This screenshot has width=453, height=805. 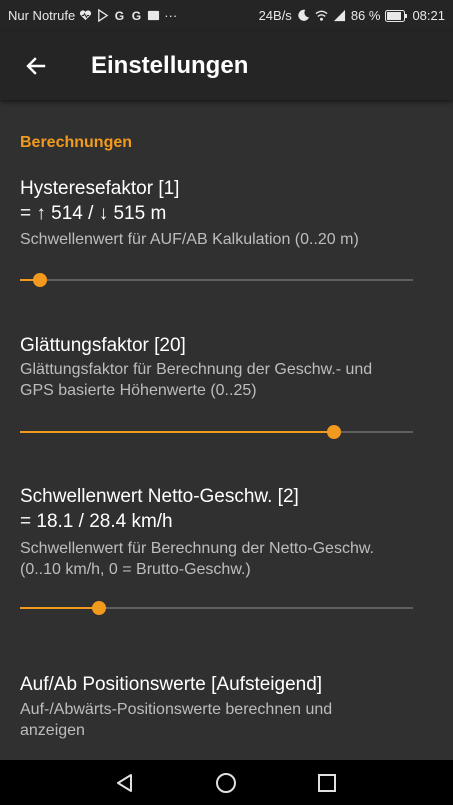 What do you see at coordinates (154, 15) in the screenshot?
I see `message-icon` at bounding box center [154, 15].